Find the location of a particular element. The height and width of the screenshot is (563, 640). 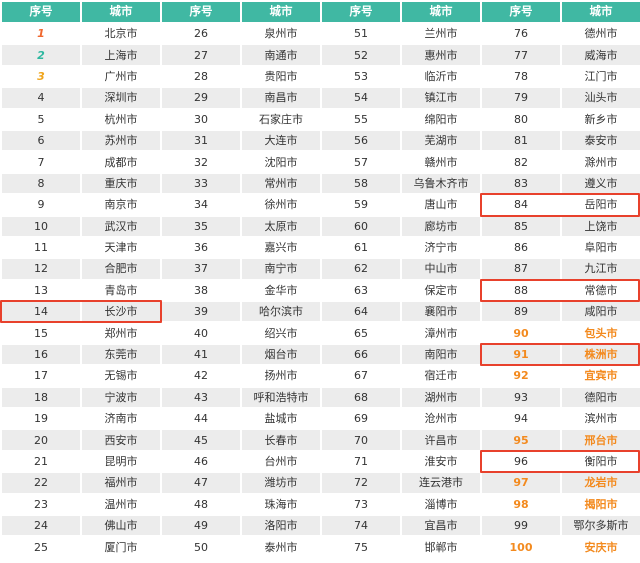

rank-cell-37: 37 is located at coordinates (201, 269).